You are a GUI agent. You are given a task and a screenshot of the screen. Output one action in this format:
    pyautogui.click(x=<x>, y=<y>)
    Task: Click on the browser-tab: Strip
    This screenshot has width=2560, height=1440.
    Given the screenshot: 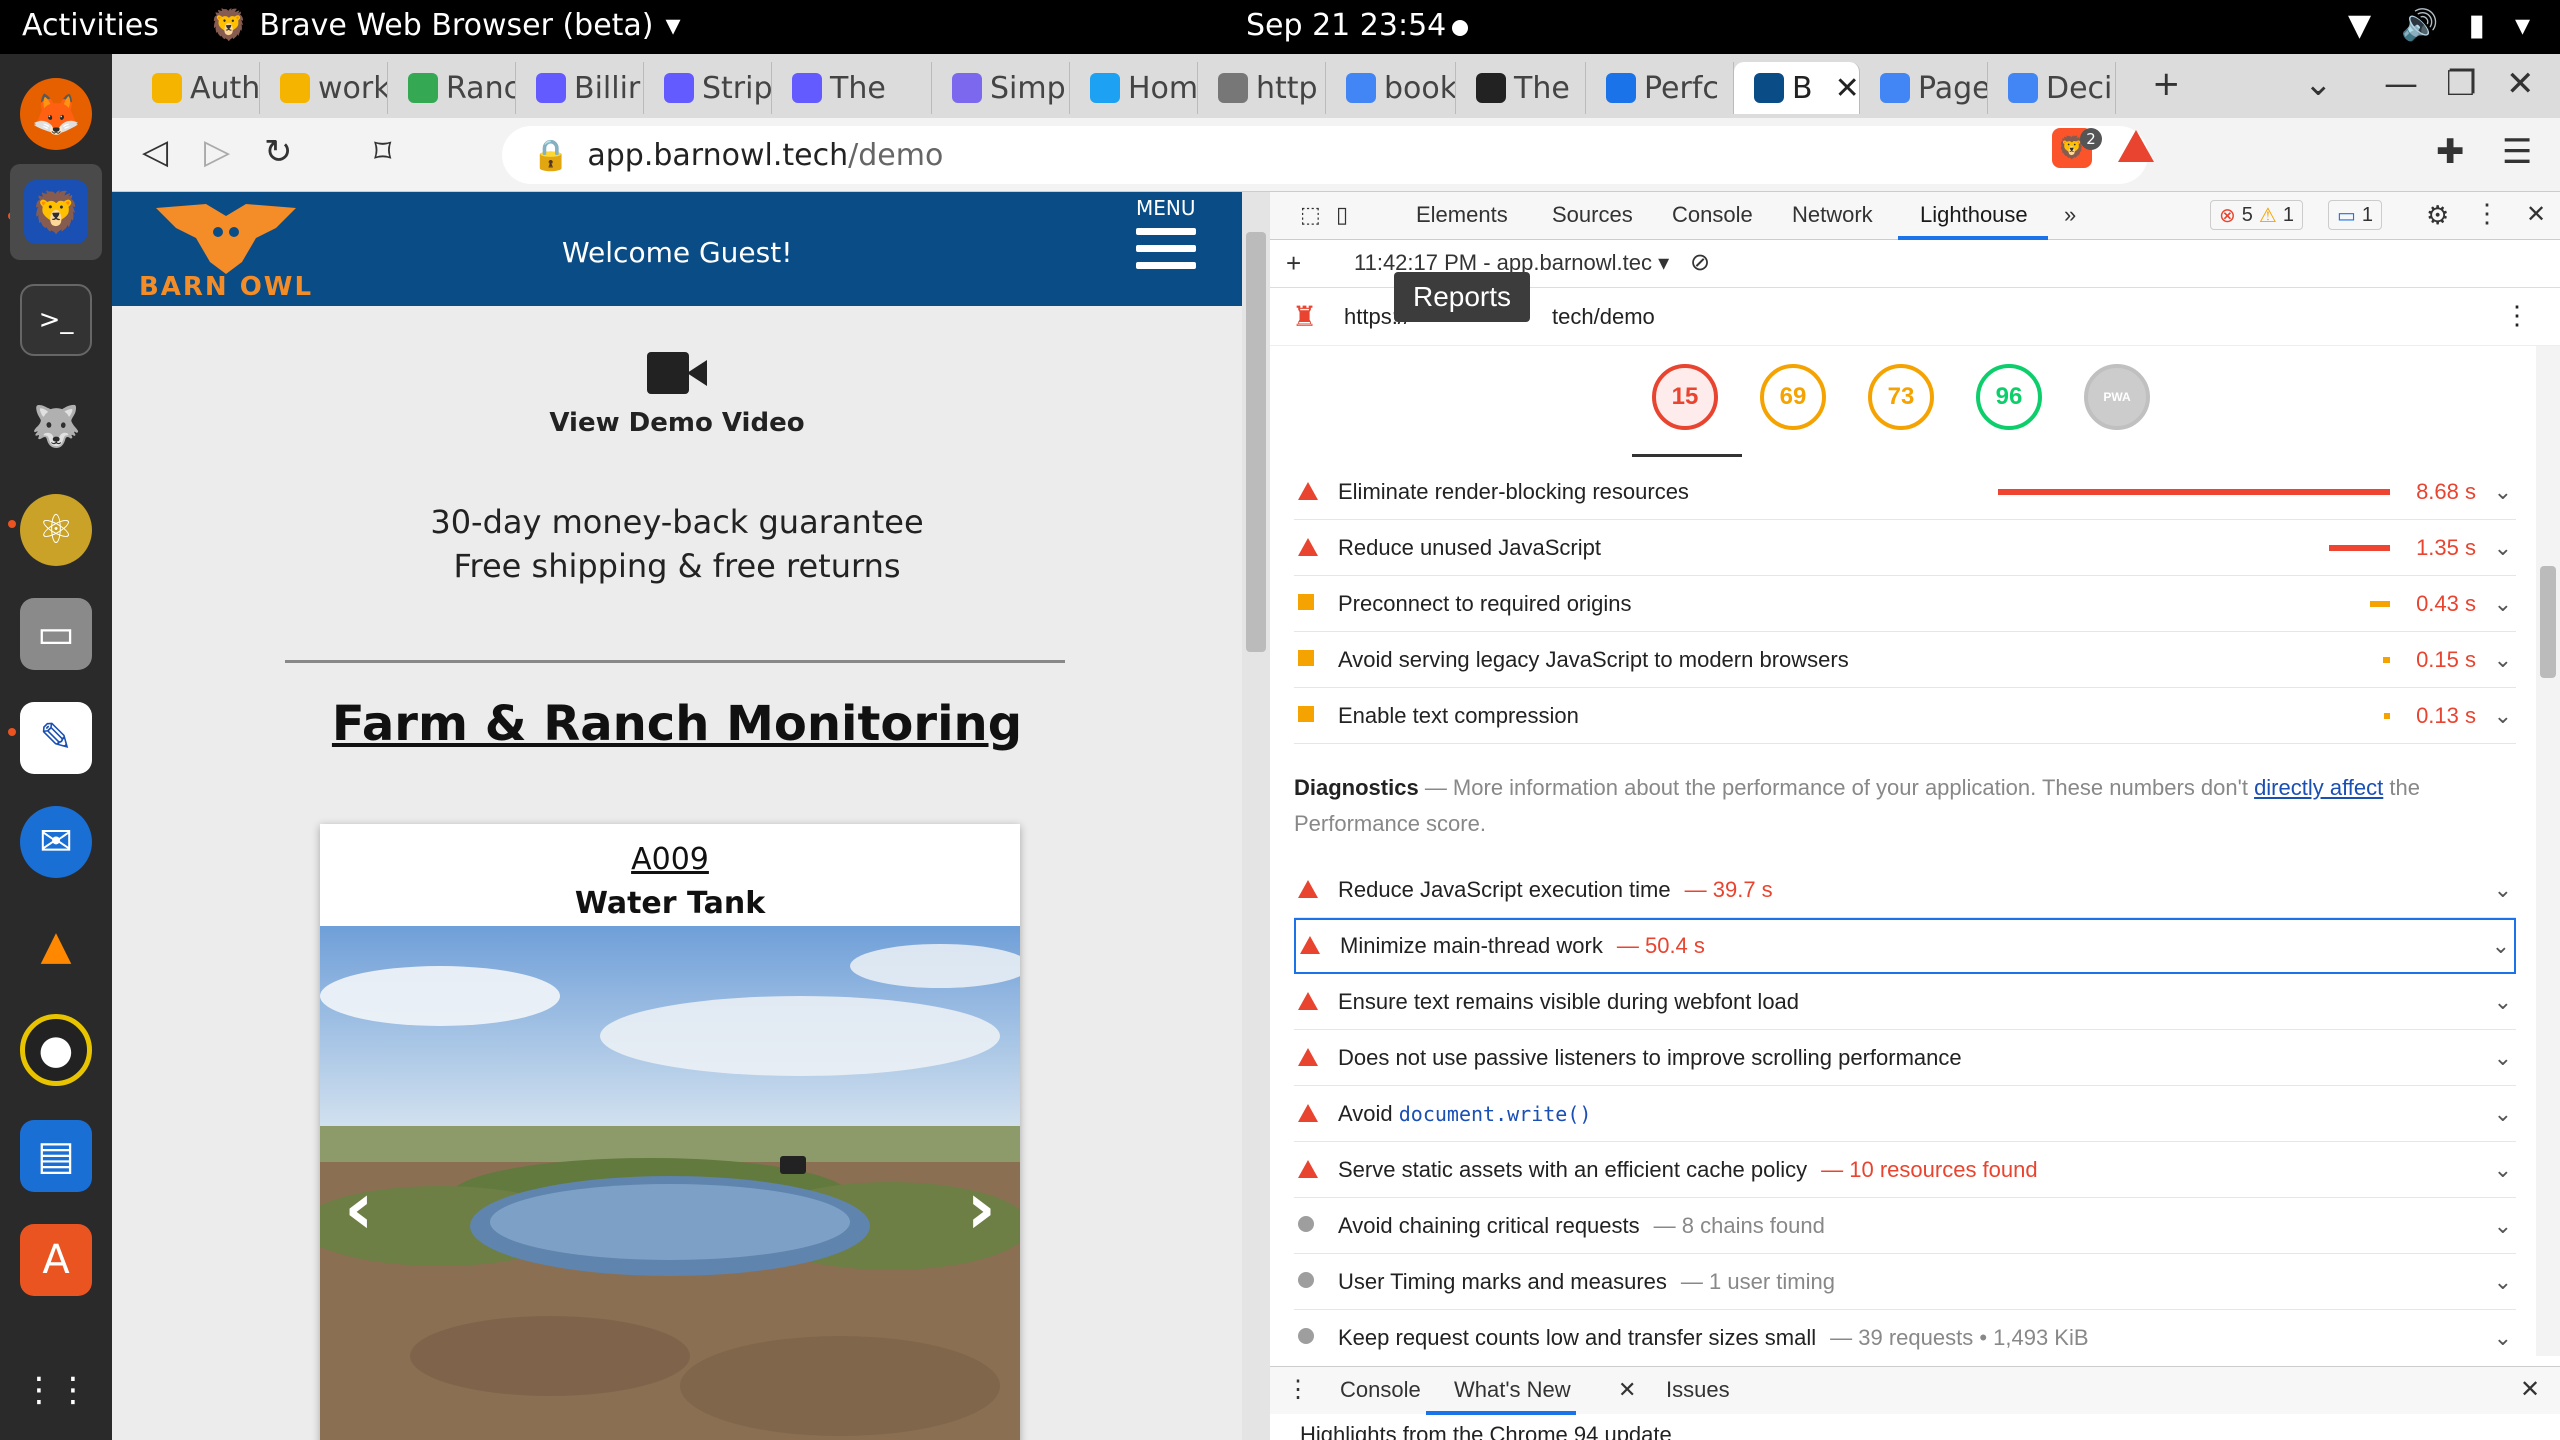 What is the action you would take?
    pyautogui.click(x=708, y=88)
    